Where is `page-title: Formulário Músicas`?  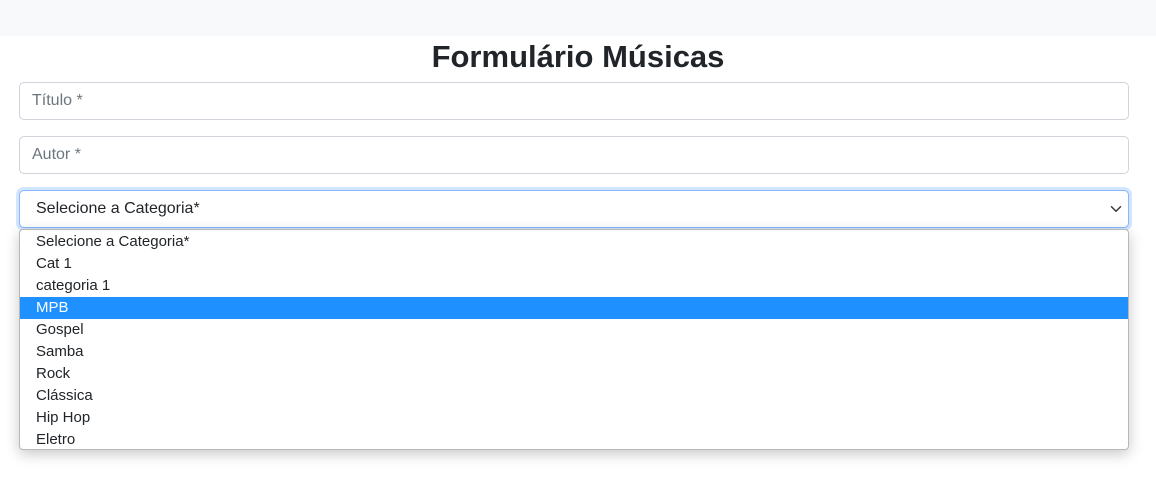 page-title: Formulário Músicas is located at coordinates (578, 56).